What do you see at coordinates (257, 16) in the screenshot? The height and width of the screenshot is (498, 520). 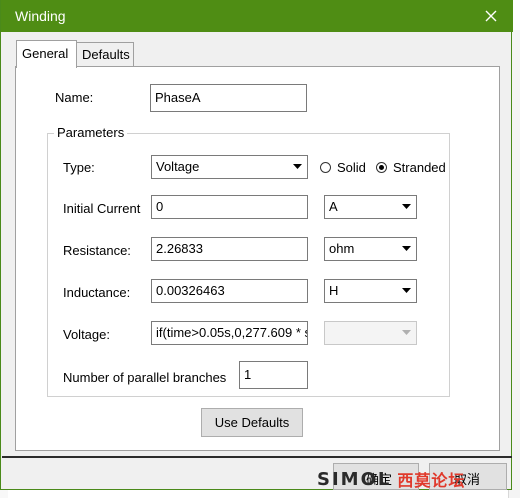 I see `title-bar: Winding` at bounding box center [257, 16].